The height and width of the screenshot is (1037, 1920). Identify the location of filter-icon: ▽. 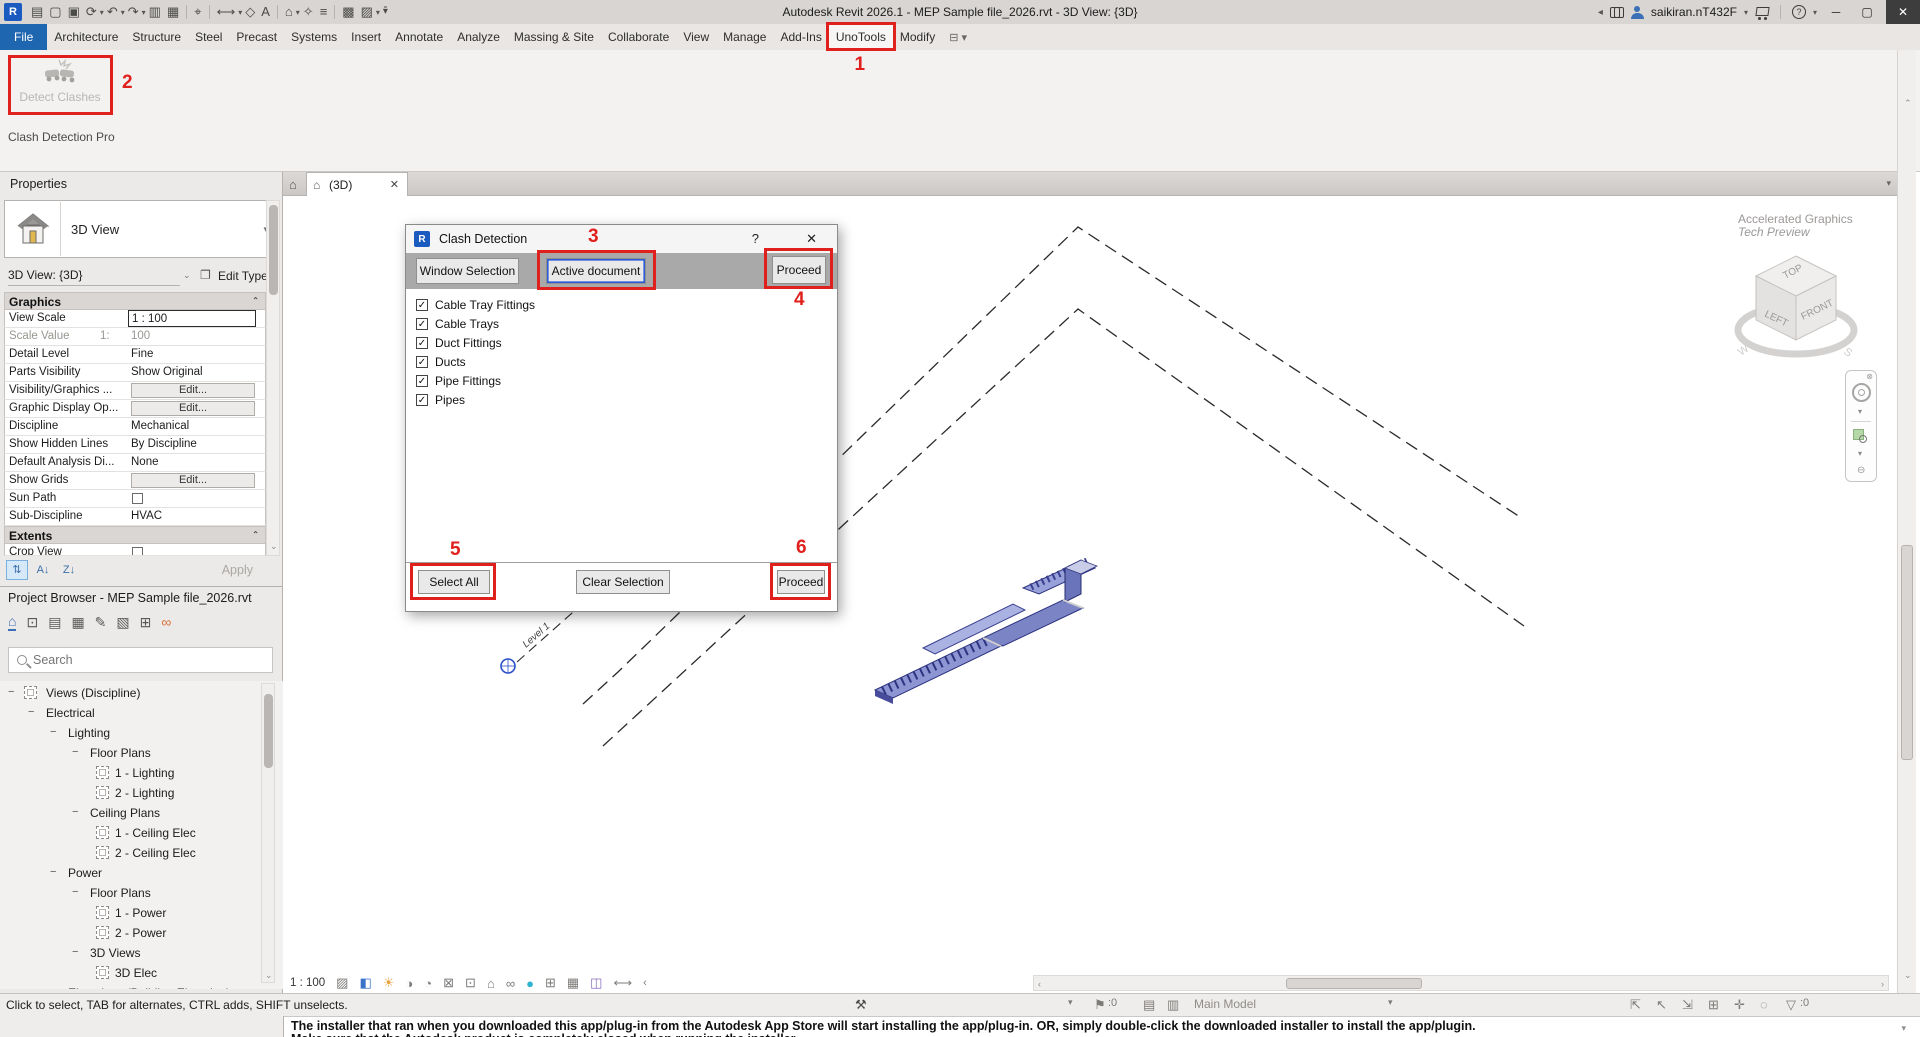
(1791, 1005).